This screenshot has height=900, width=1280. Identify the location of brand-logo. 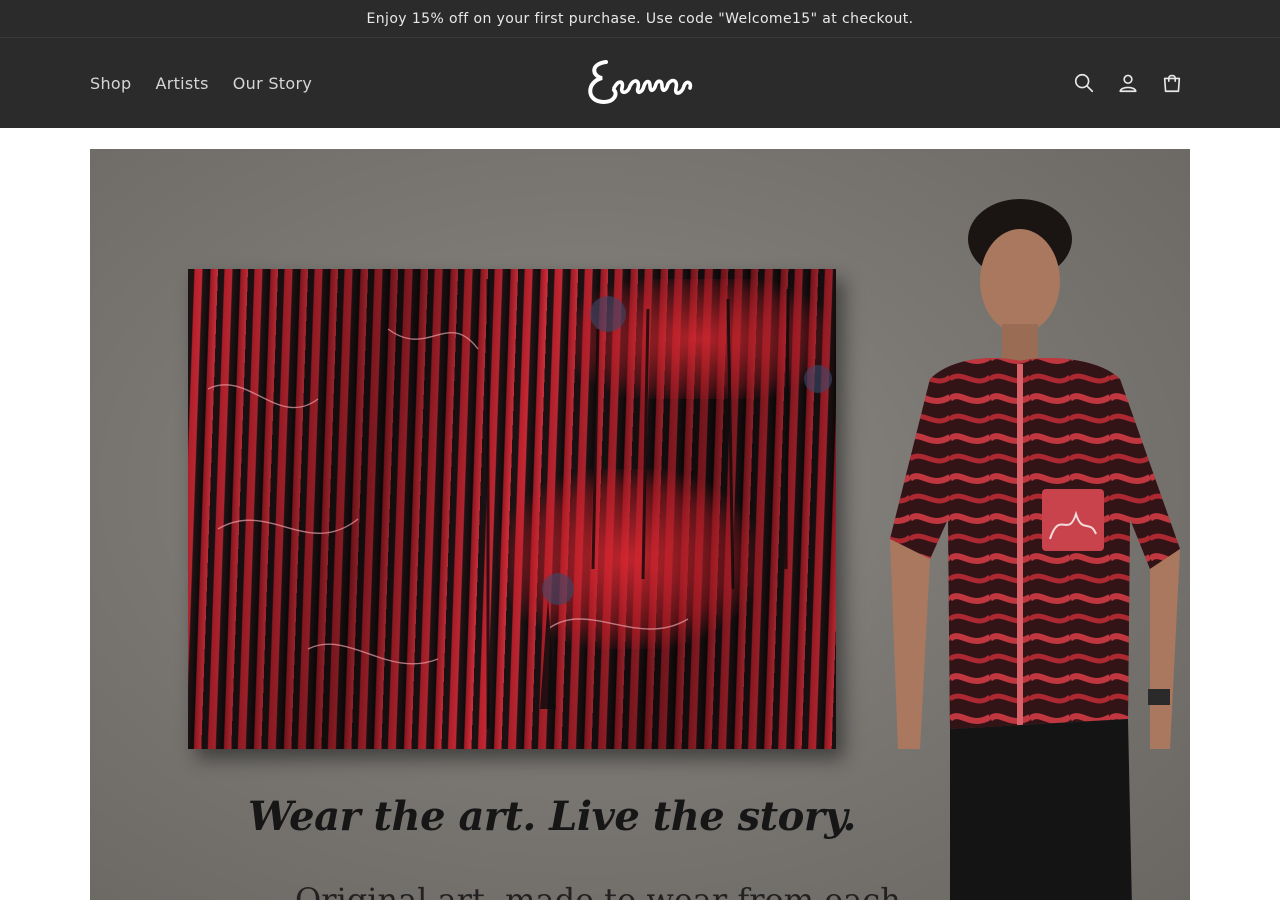
(640, 89).